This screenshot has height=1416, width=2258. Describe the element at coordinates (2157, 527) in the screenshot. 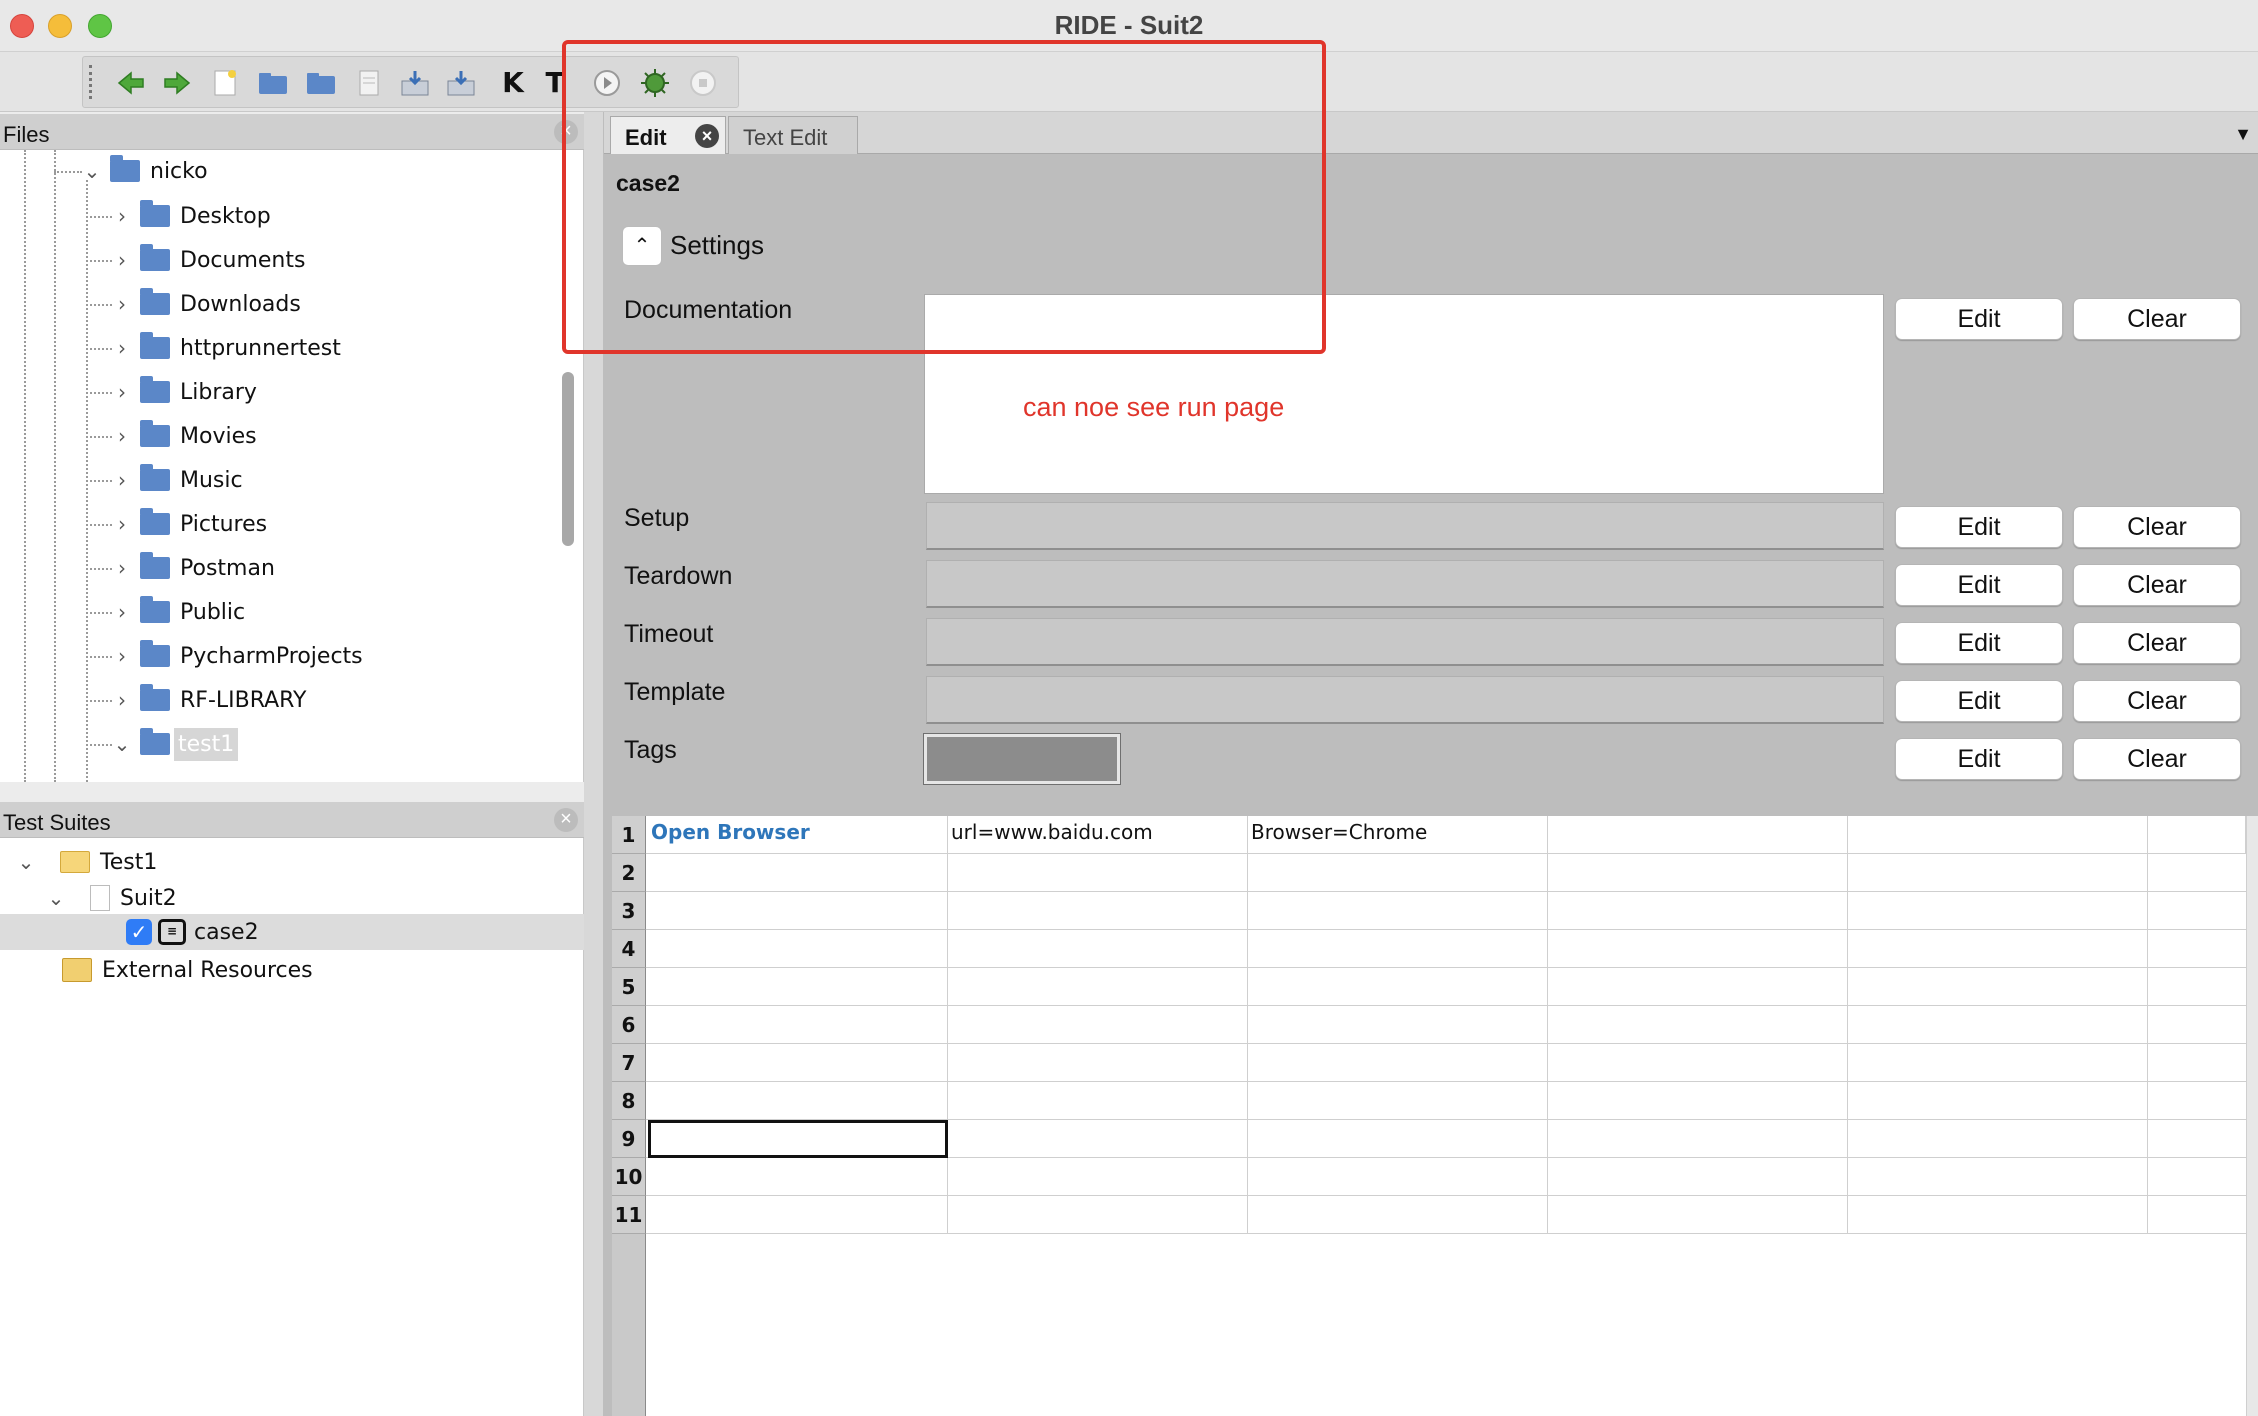

I see `setup-clear-button: Clear` at that location.